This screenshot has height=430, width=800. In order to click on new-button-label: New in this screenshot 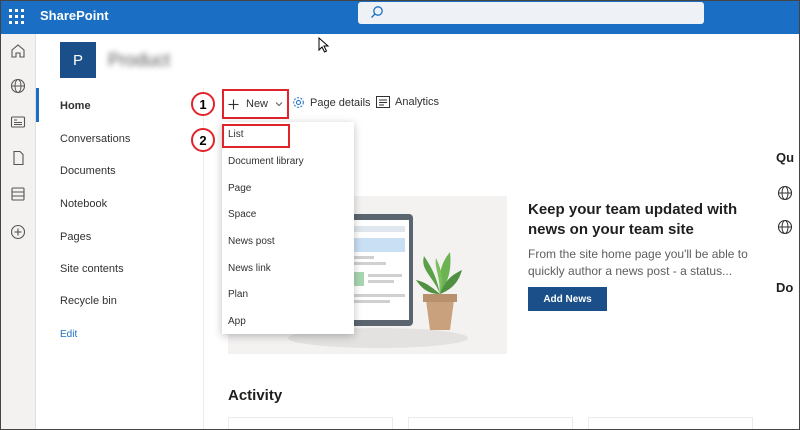, I will do `click(257, 104)`.